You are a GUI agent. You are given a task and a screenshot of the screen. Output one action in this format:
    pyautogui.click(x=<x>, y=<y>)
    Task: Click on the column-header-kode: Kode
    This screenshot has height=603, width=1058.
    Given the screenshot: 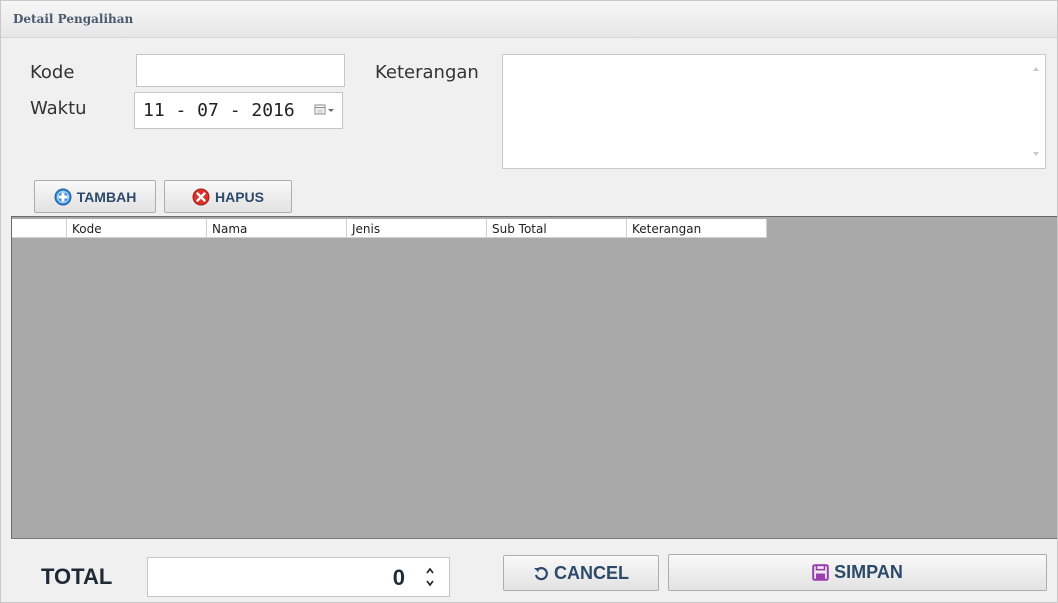 What is the action you would take?
    pyautogui.click(x=137, y=228)
    